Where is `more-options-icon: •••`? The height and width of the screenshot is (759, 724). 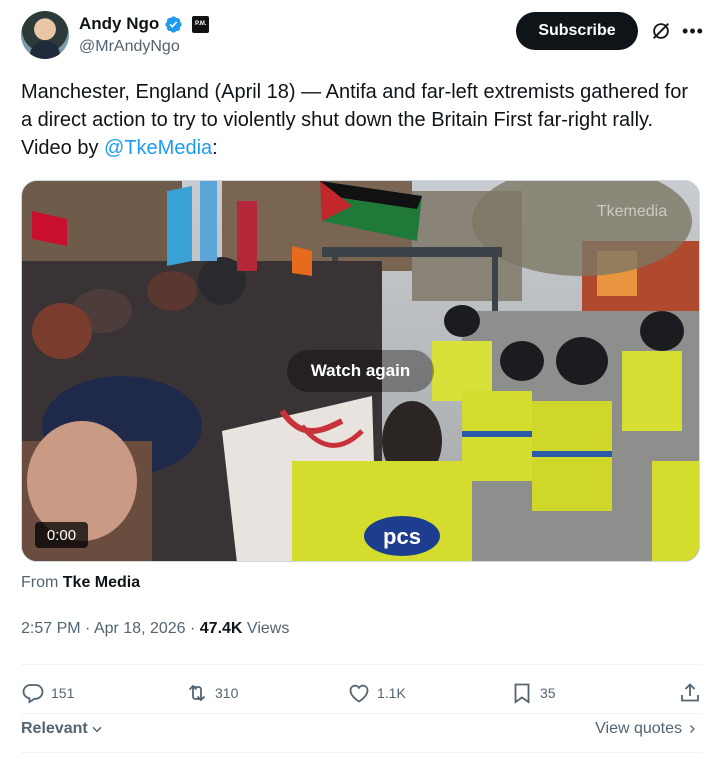
more-options-icon: ••• is located at coordinates (693, 31).